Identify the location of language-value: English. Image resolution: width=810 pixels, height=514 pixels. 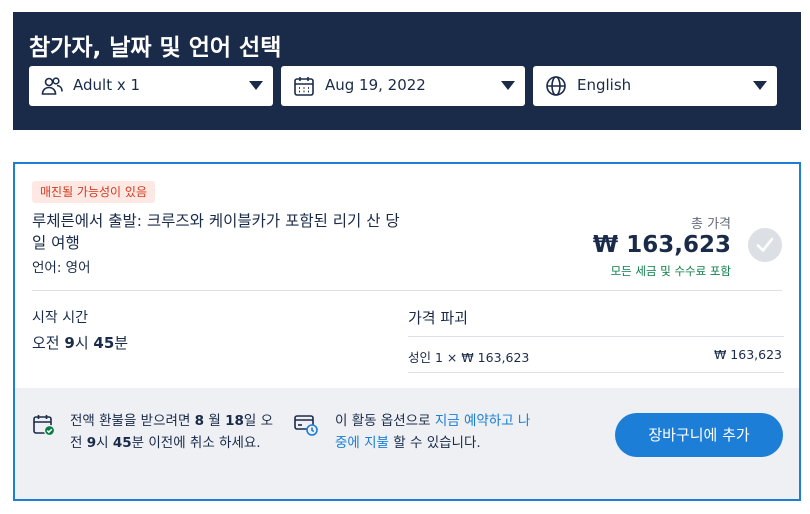
(604, 85).